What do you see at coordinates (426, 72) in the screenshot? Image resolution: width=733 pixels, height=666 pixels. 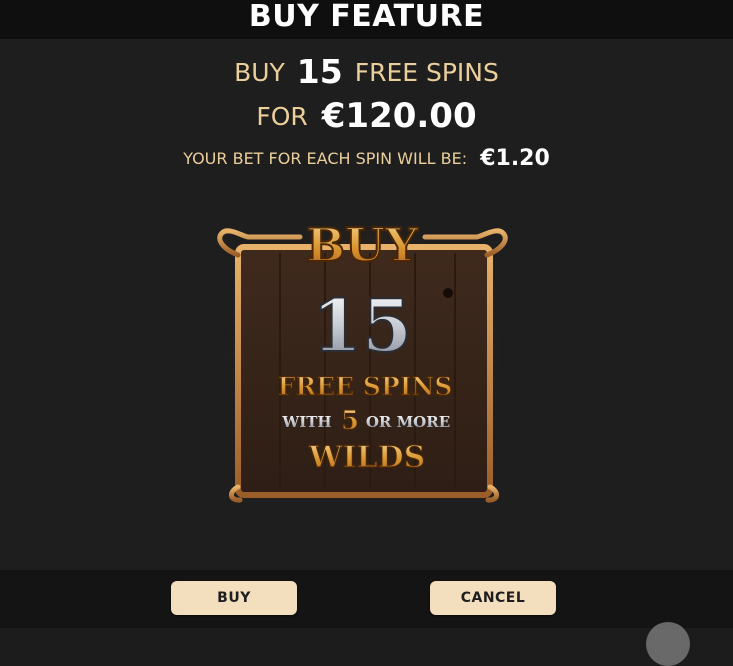 I see `spins-suffix: FREE SPINS` at bounding box center [426, 72].